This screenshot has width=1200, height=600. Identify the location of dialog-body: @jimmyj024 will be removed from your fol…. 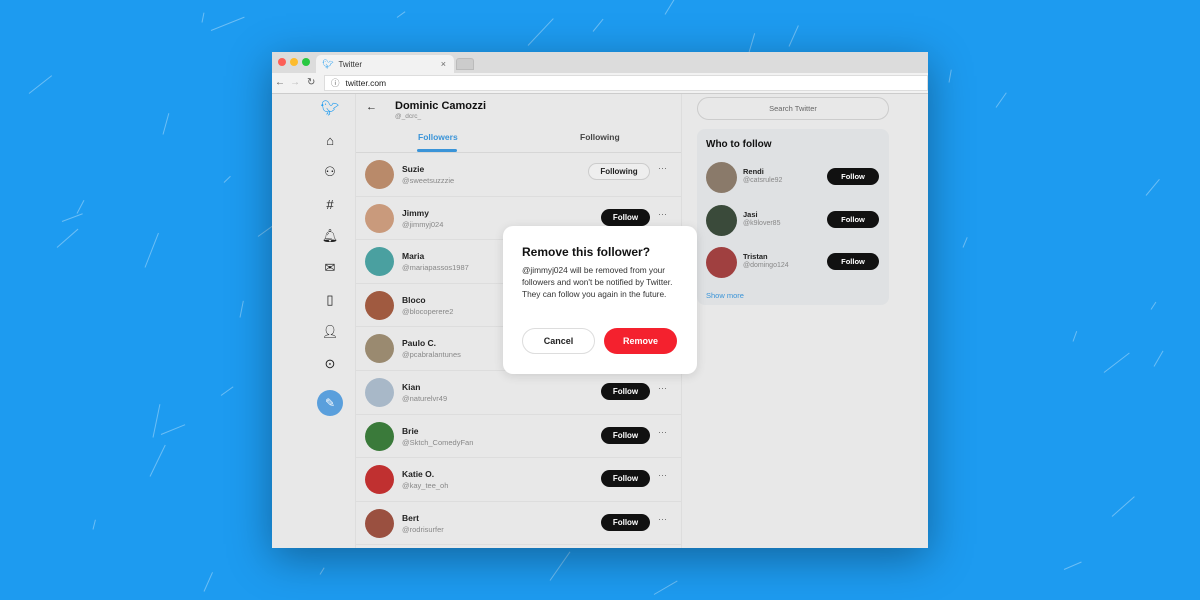
(597, 282).